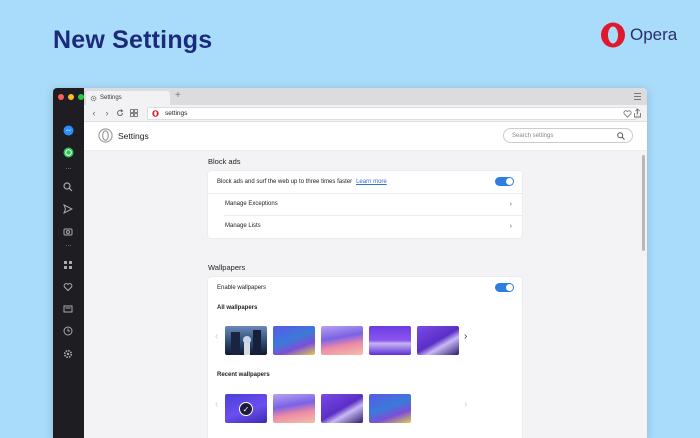  Describe the element at coordinates (93, 98) in the screenshot. I see `gear-icon` at that location.